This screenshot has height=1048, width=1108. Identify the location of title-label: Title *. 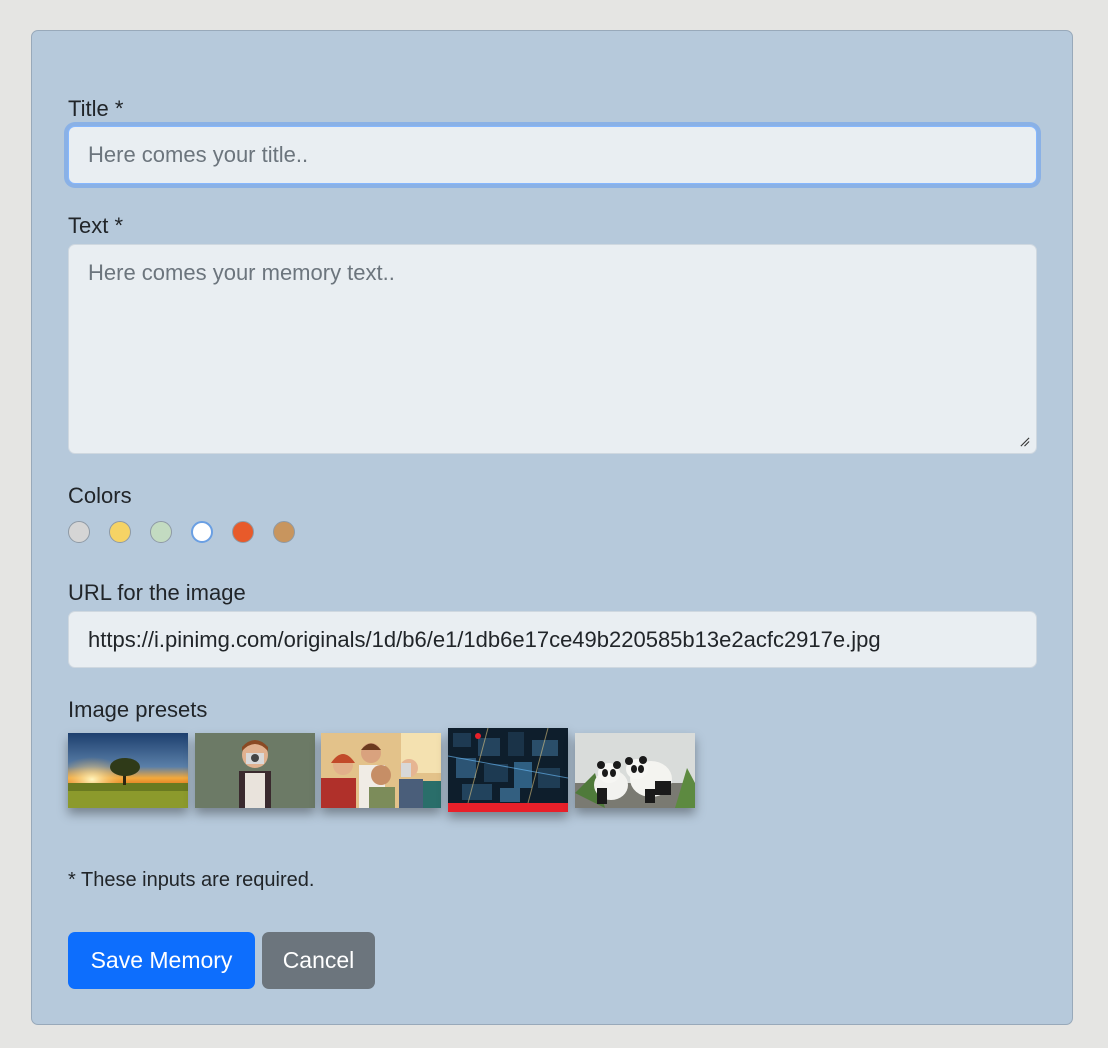
(96, 108).